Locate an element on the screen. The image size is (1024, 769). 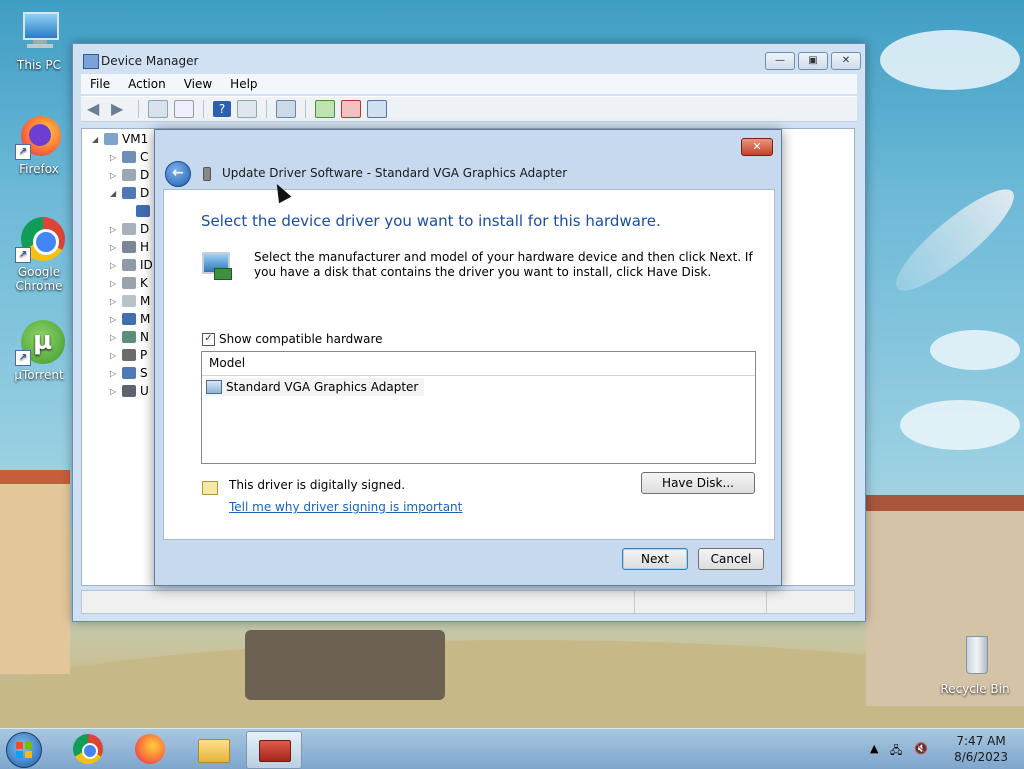
tree-item: ▷ ID is located at coordinates (131, 265).